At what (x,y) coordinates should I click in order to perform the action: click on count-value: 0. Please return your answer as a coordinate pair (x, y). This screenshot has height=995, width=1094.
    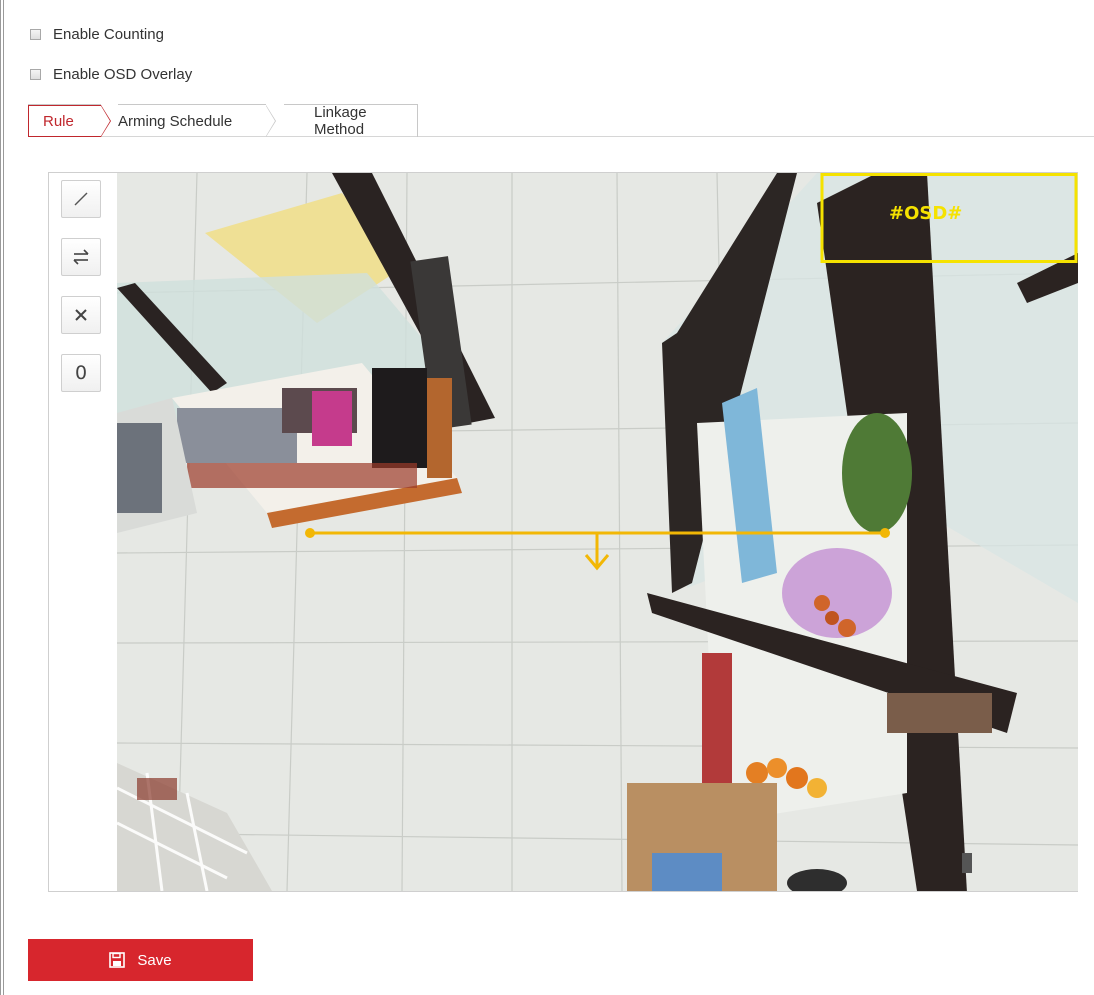
    Looking at the image, I should click on (81, 373).